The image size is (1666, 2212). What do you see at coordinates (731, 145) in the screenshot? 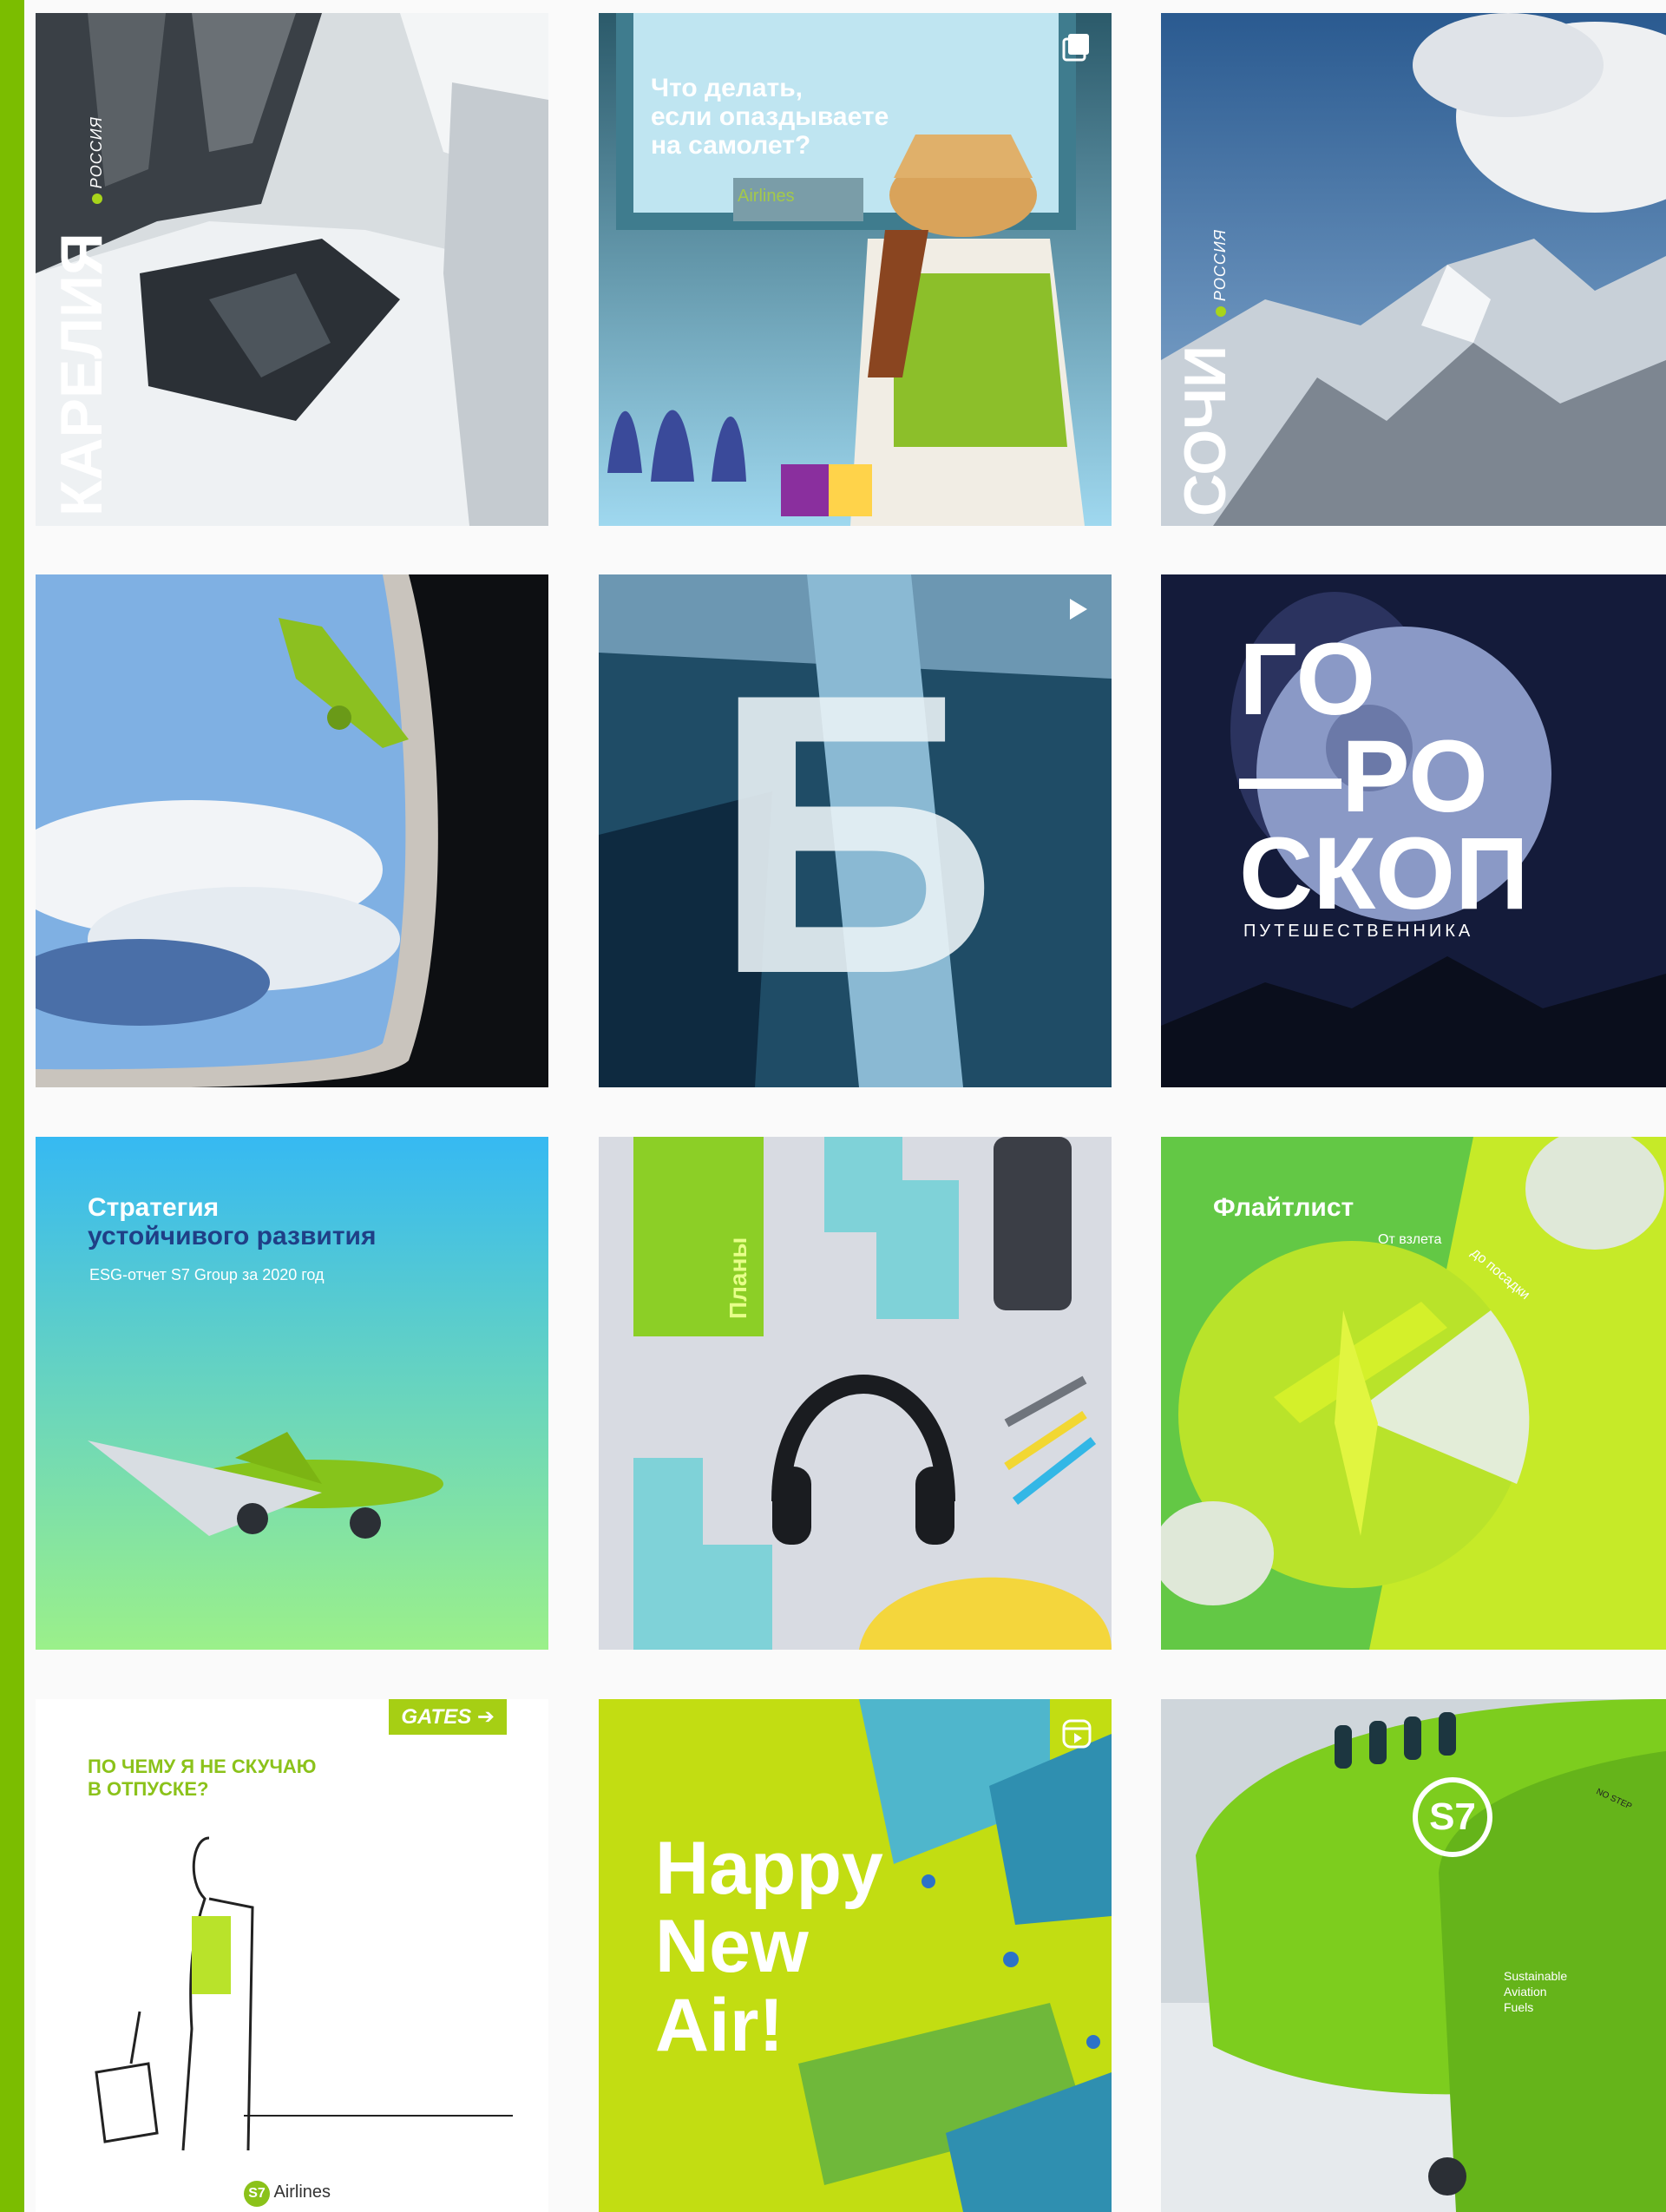
I see `headline-line-3: на самолет?` at bounding box center [731, 145].